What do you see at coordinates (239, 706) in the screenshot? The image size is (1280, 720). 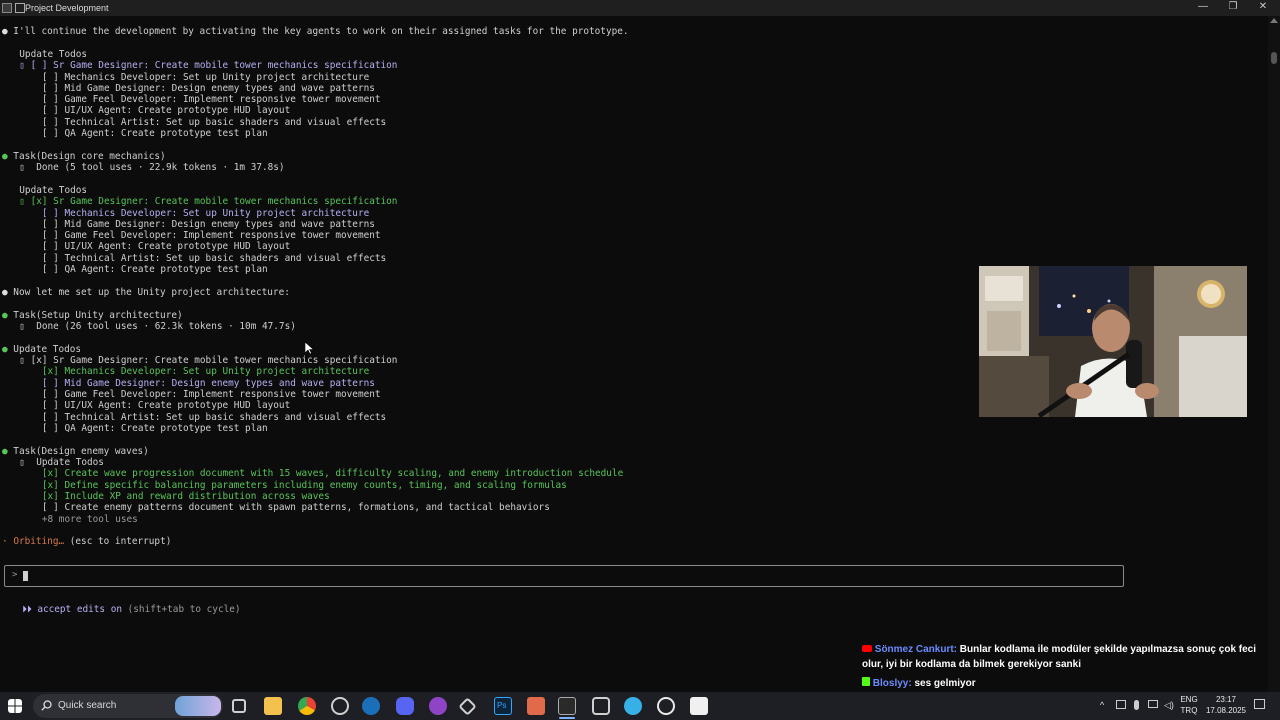 I see `task-view-icon` at bounding box center [239, 706].